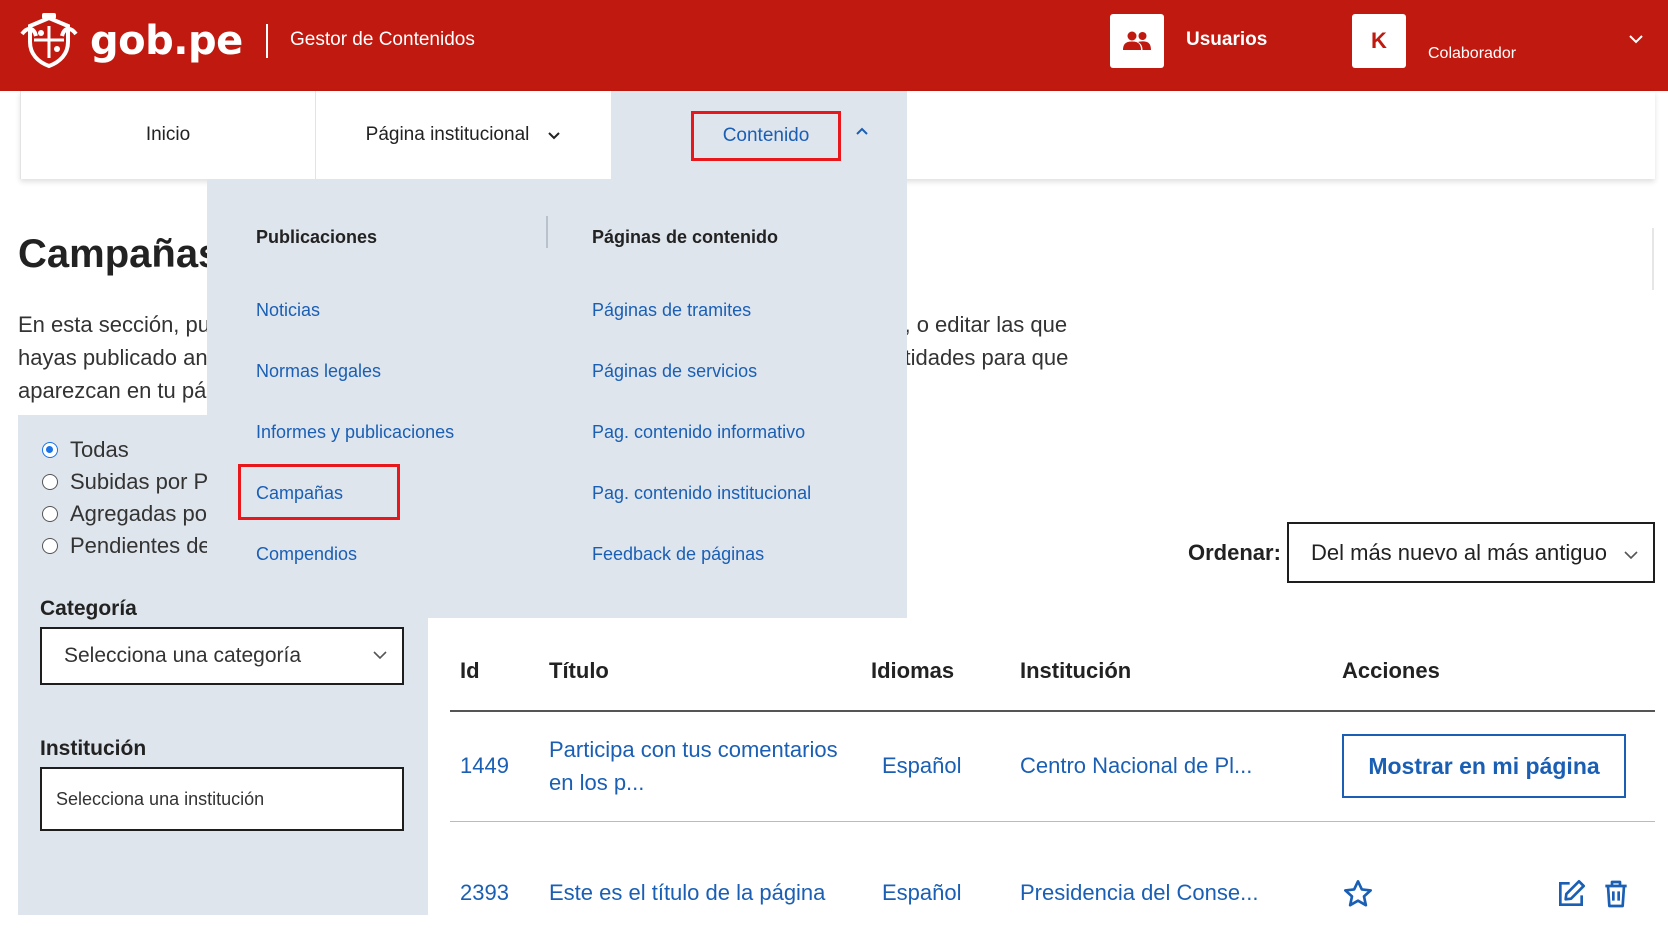 The image size is (1668, 931). What do you see at coordinates (382, 39) in the screenshot?
I see `app-name: Gestor de Contenidos` at bounding box center [382, 39].